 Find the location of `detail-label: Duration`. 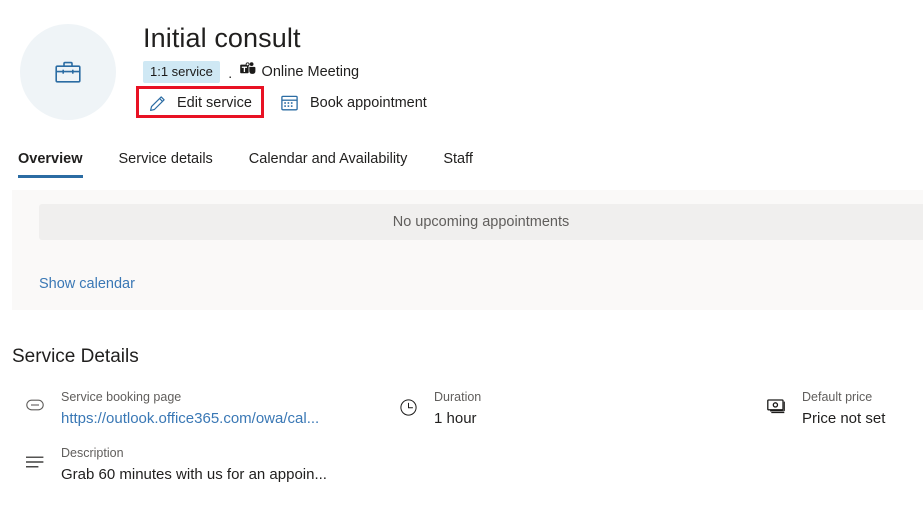

detail-label: Duration is located at coordinates (458, 397).